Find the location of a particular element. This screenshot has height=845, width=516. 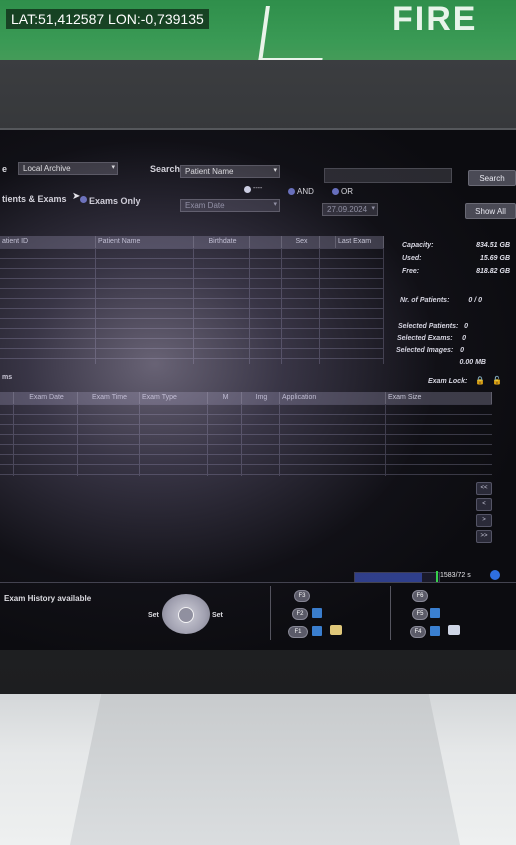

col-sort is located at coordinates (328, 242).